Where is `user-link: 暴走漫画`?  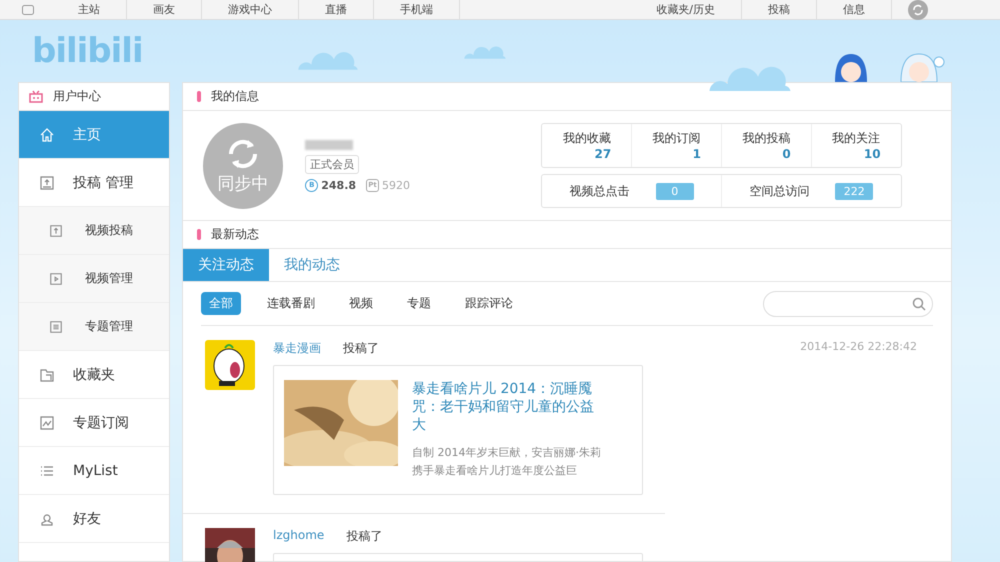 user-link: 暴走漫画 is located at coordinates (297, 348).